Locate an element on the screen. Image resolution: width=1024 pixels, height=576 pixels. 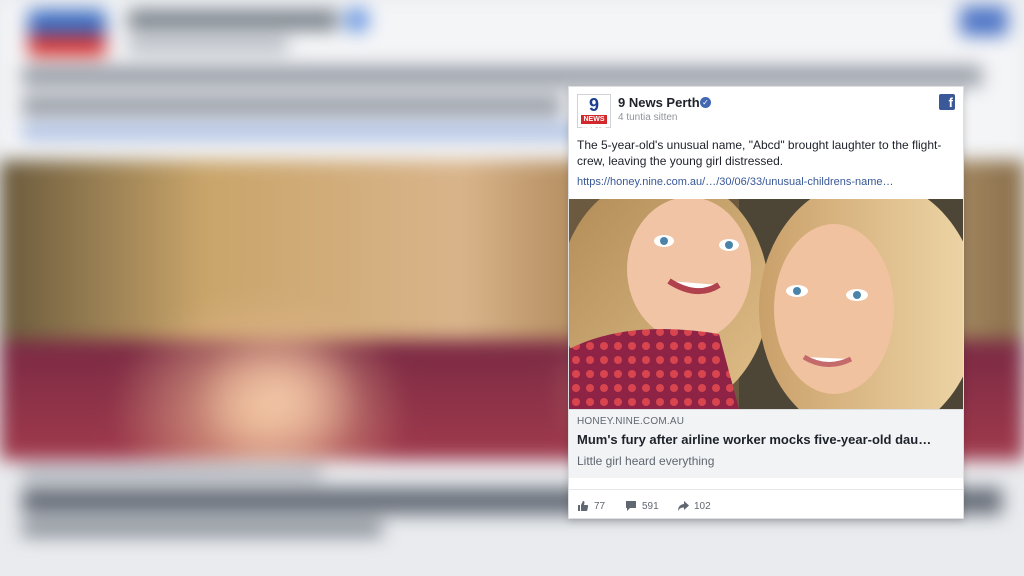
like-count: 77 is located at coordinates (591, 506).